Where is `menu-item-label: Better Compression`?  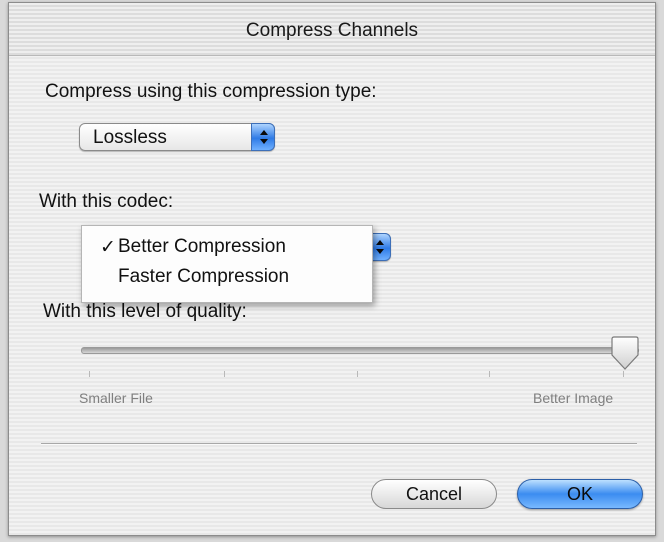
menu-item-label: Better Compression is located at coordinates (202, 246).